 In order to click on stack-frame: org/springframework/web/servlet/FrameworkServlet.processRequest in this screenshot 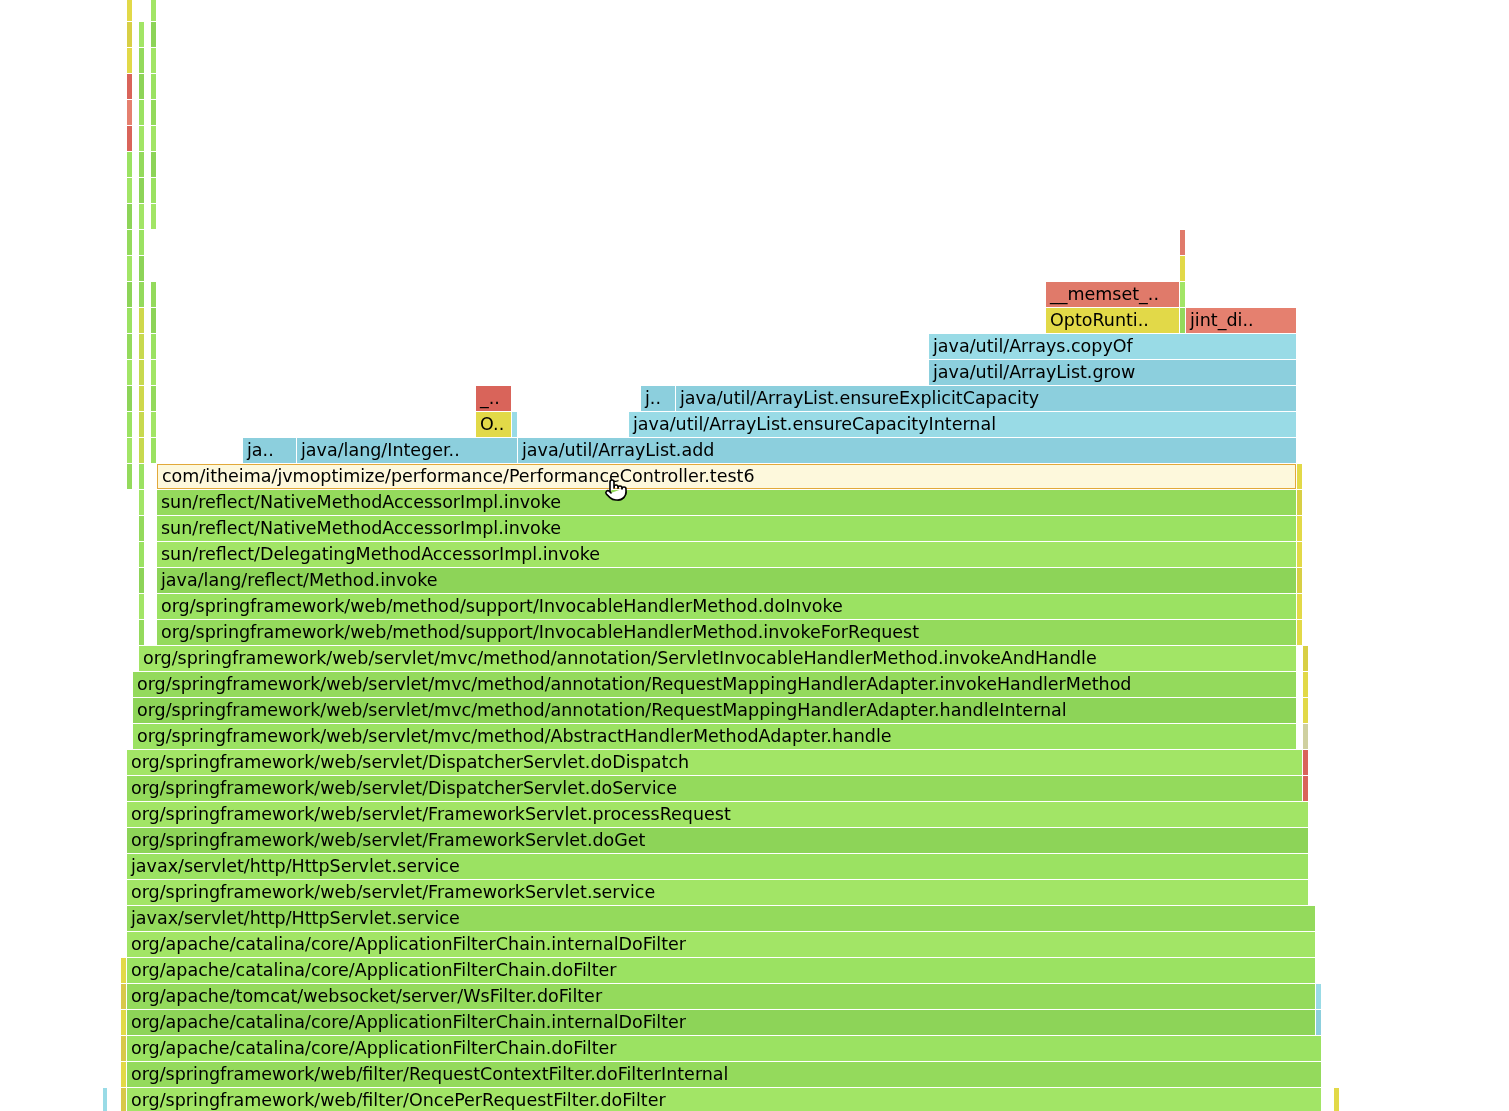, I will do `click(717, 814)`.